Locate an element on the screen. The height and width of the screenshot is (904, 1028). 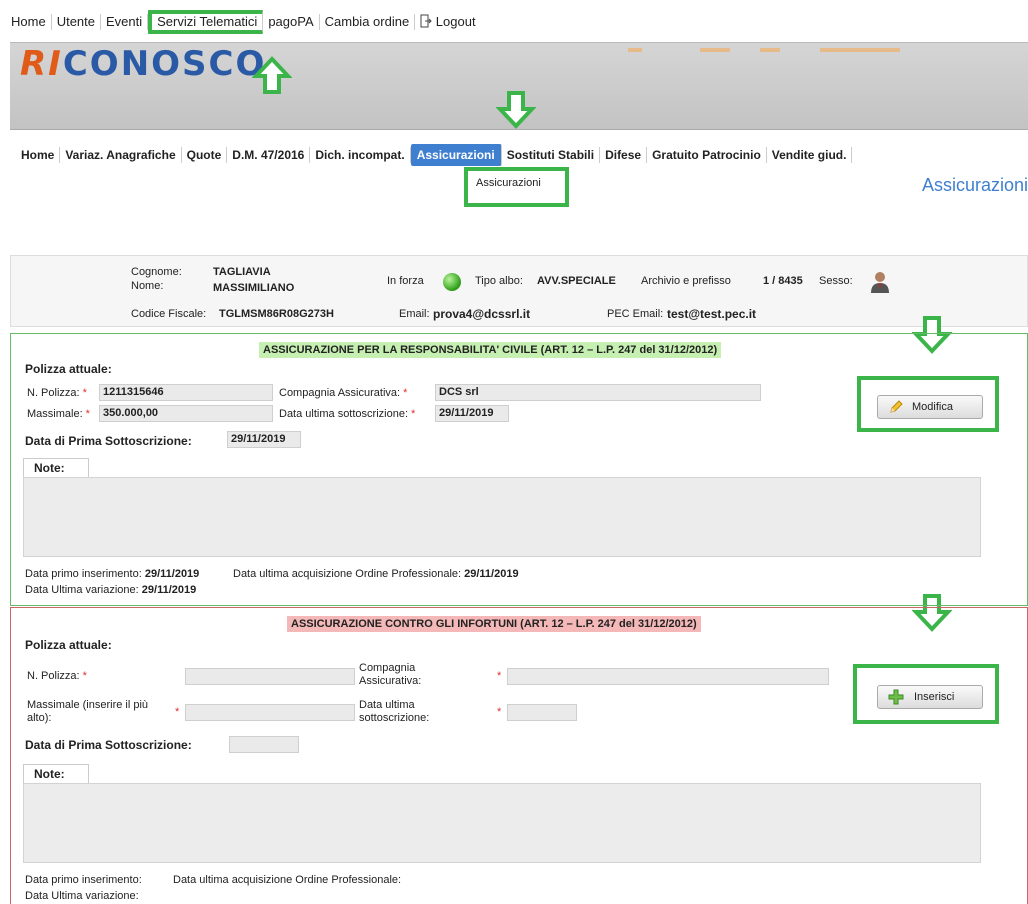
plus-icon is located at coordinates (896, 697).